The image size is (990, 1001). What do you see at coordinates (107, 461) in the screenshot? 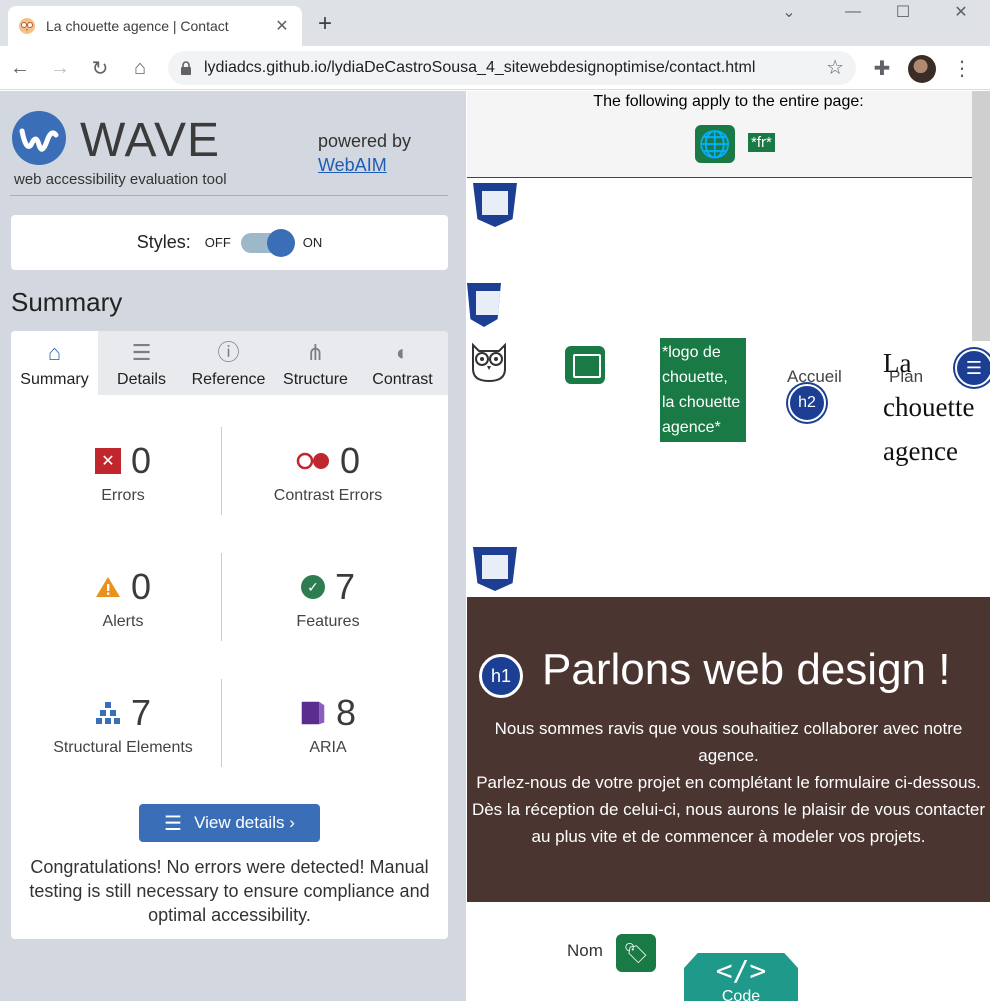
I see `error-icon: ✕` at bounding box center [107, 461].